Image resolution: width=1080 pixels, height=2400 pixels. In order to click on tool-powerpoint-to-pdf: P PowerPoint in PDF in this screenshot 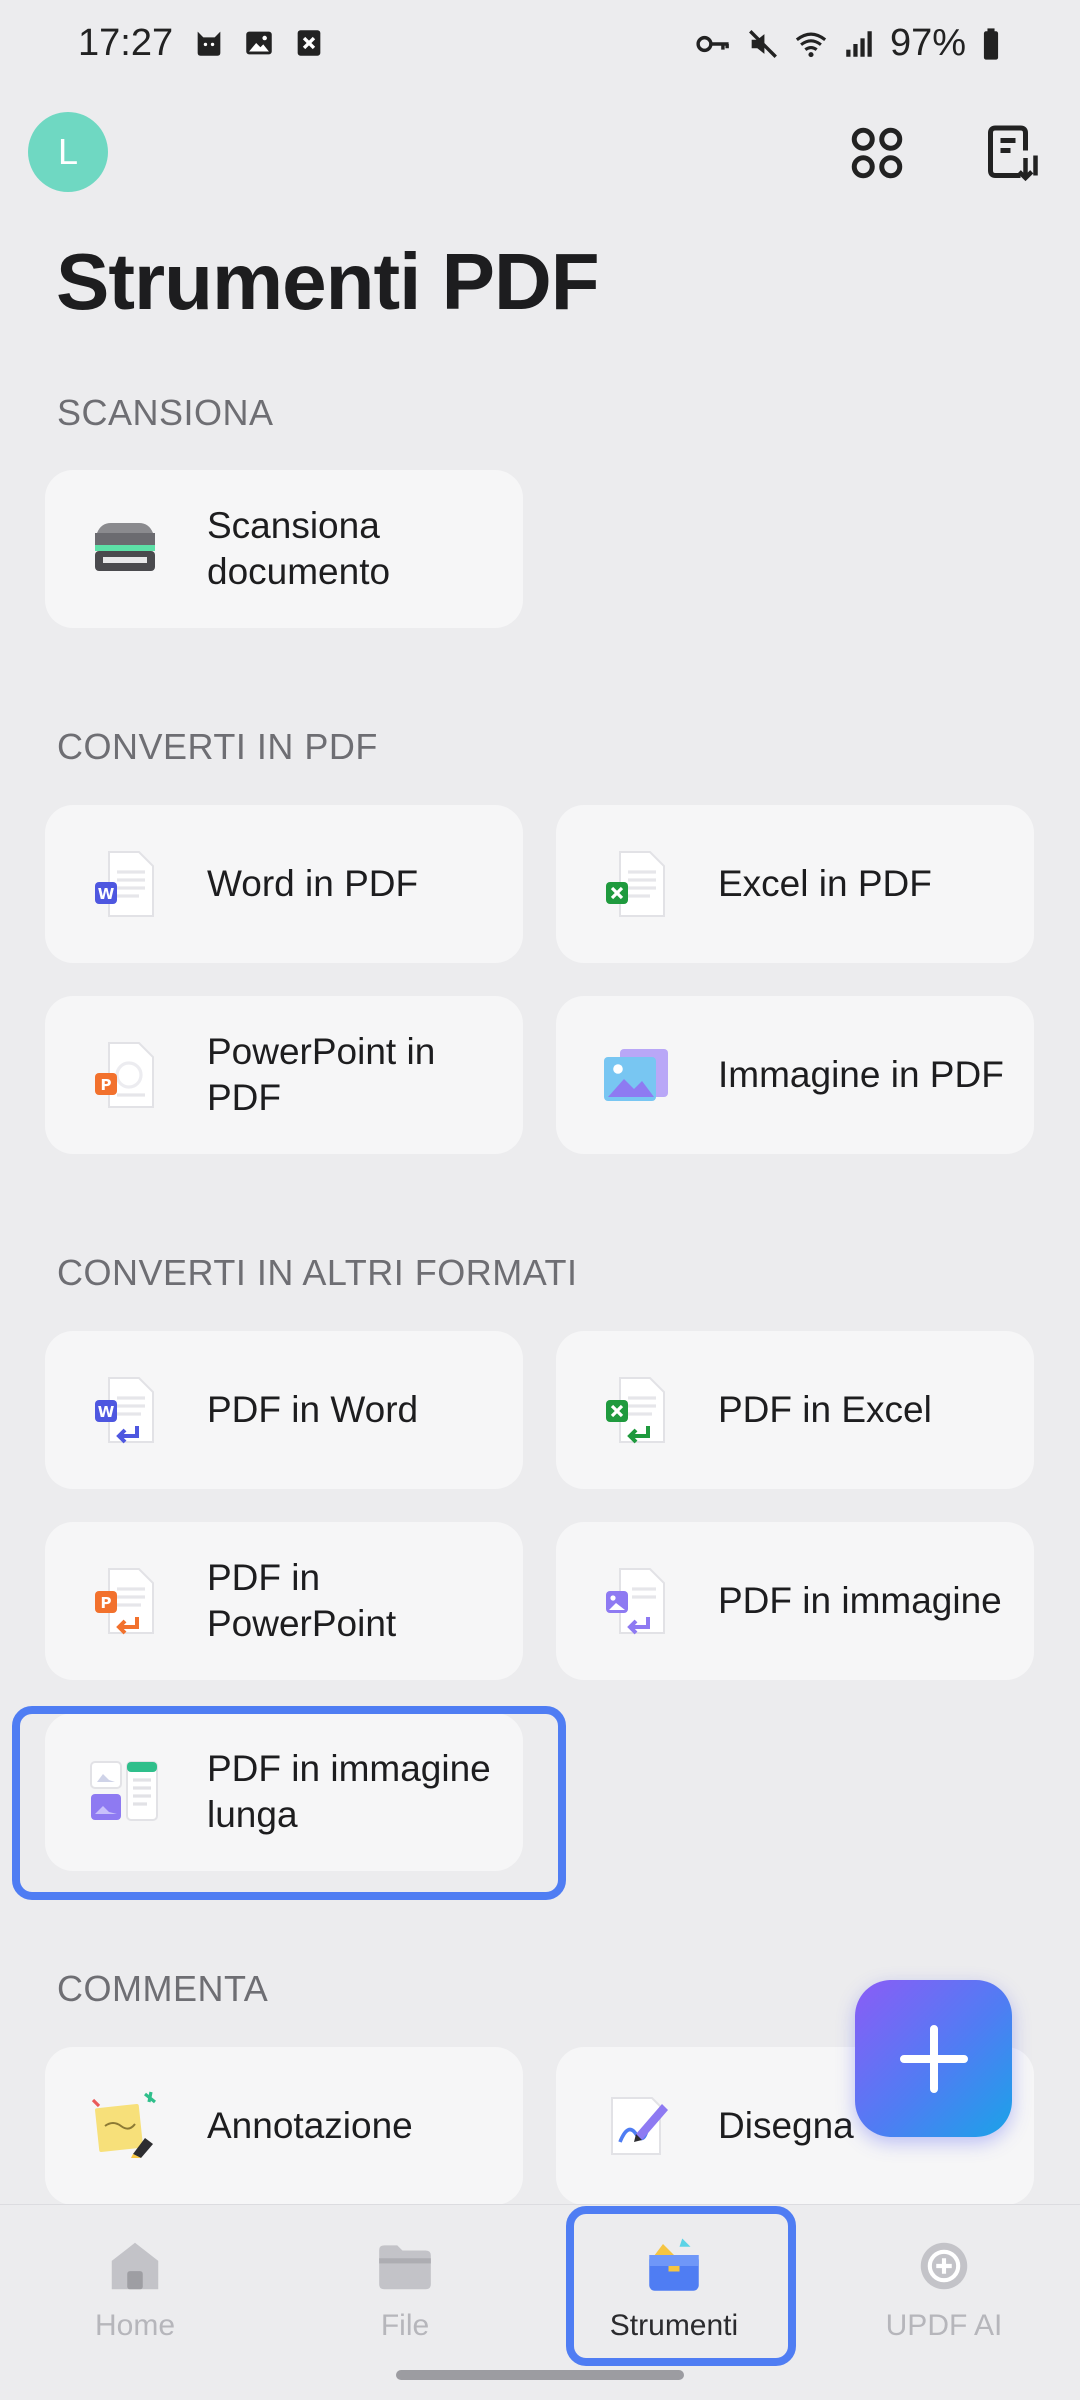, I will do `click(284, 1075)`.